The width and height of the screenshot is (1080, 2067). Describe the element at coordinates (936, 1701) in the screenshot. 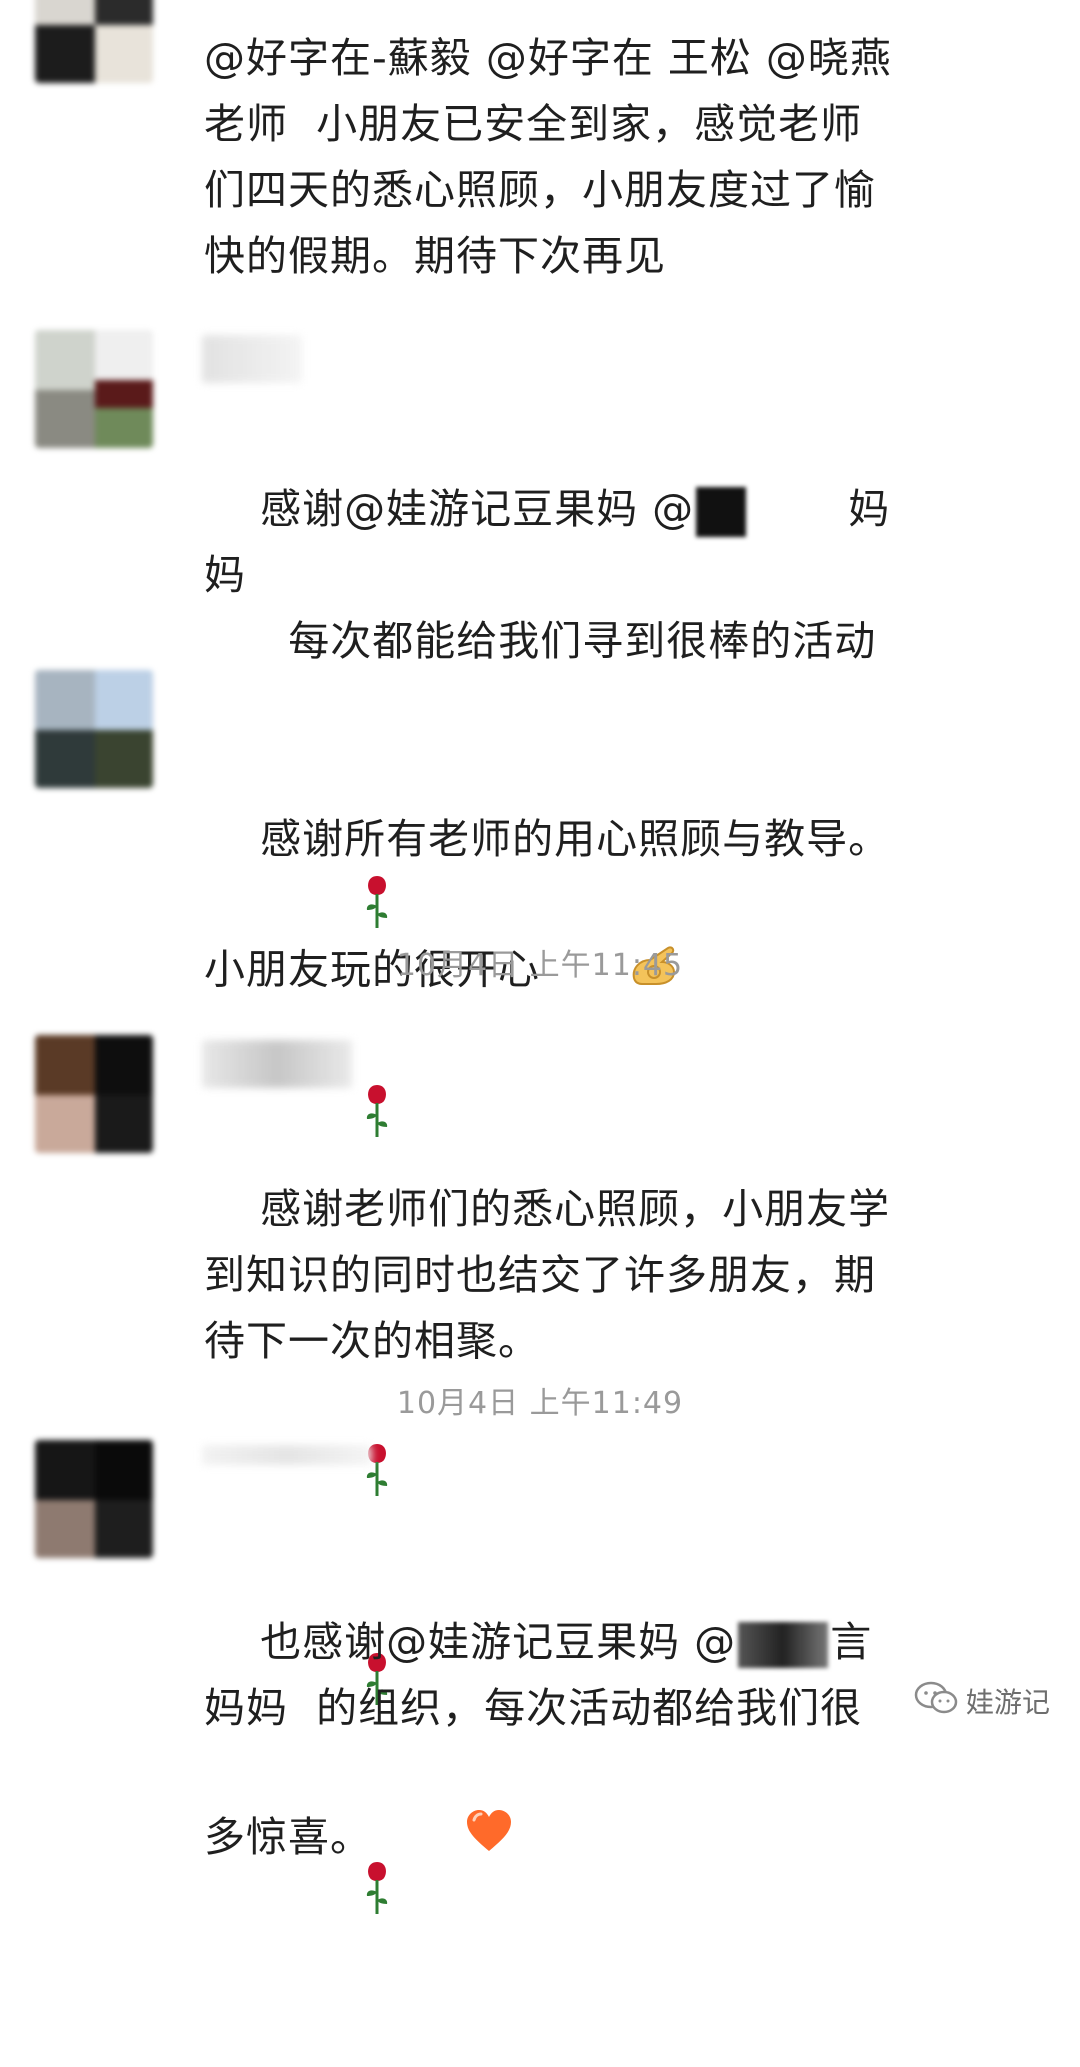

I see `wechat-icon` at that location.